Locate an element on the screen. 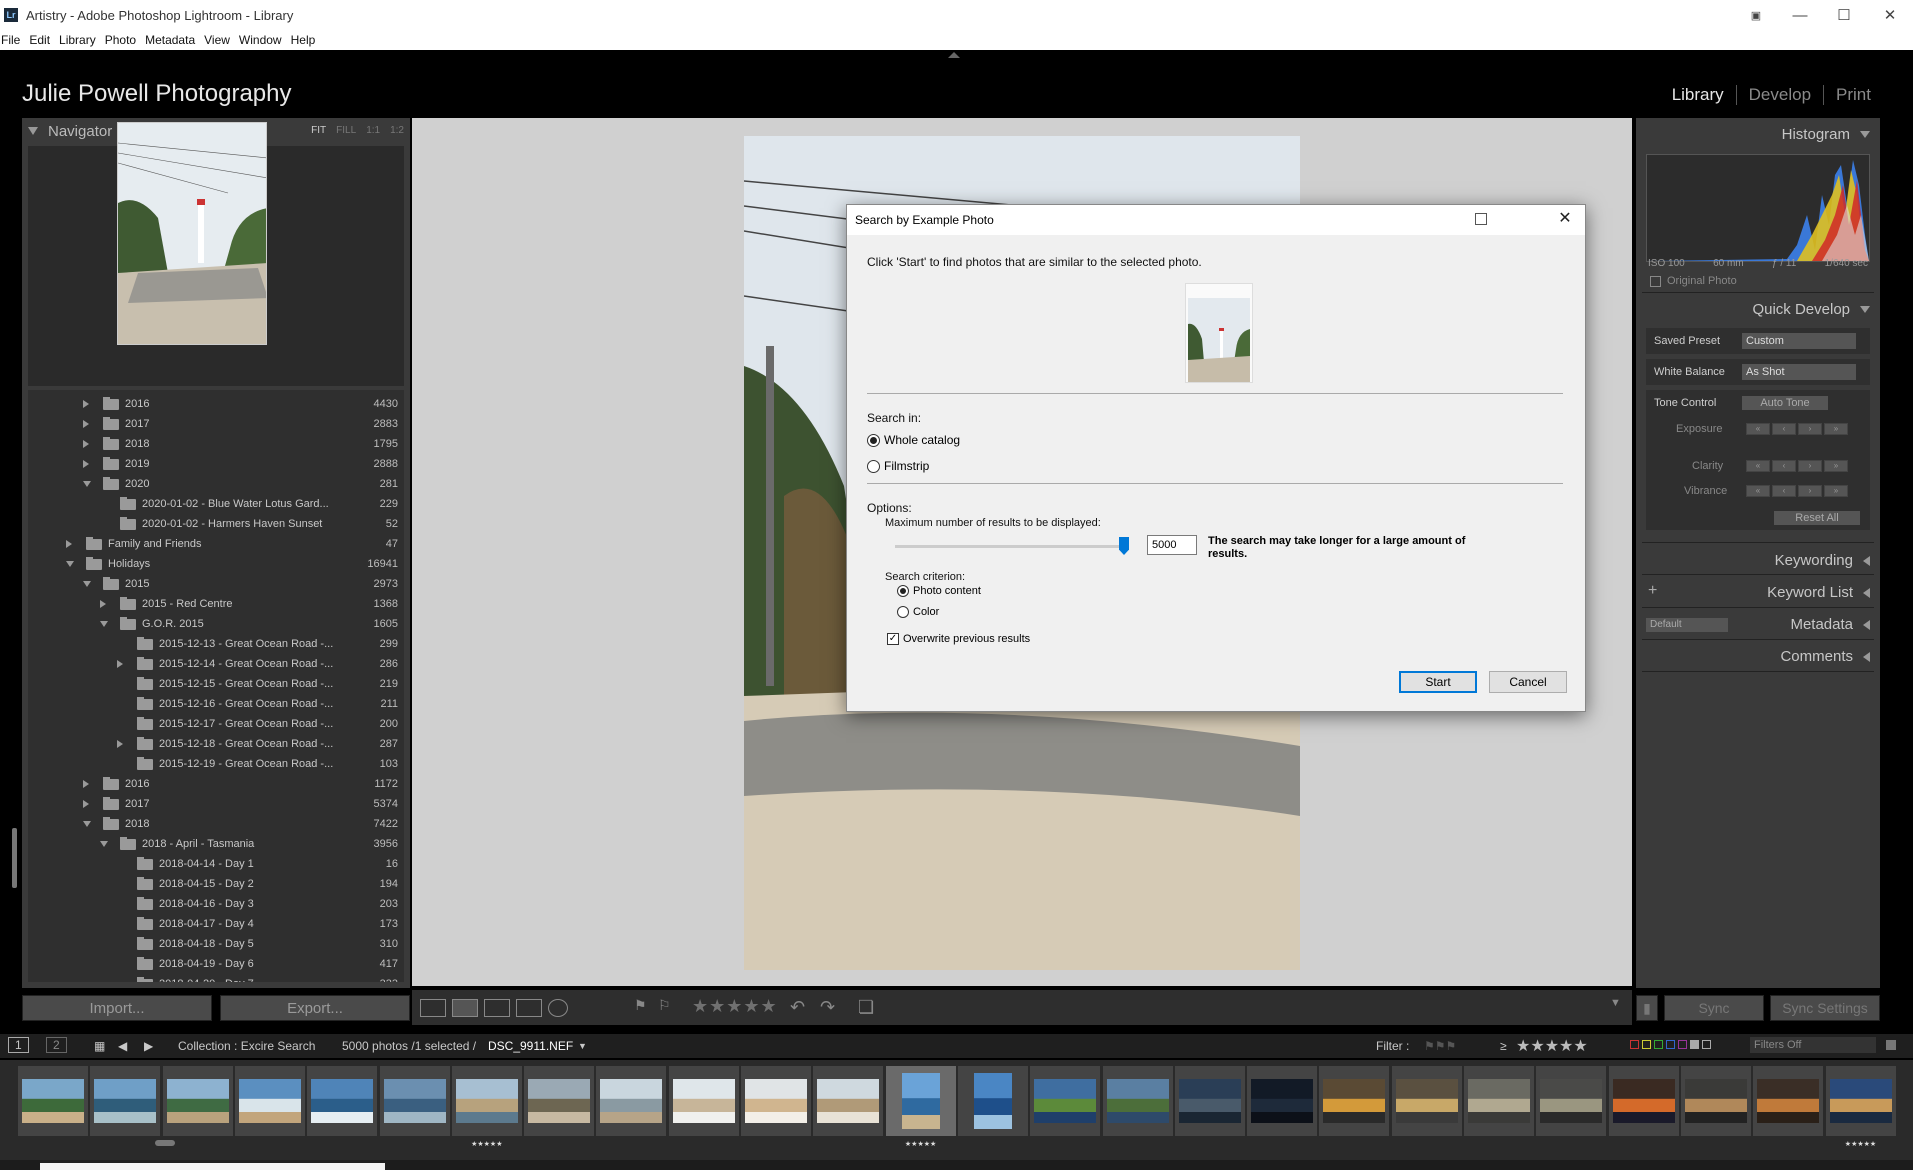 This screenshot has width=1913, height=1170. page-2-button: 2 is located at coordinates (56, 1045).